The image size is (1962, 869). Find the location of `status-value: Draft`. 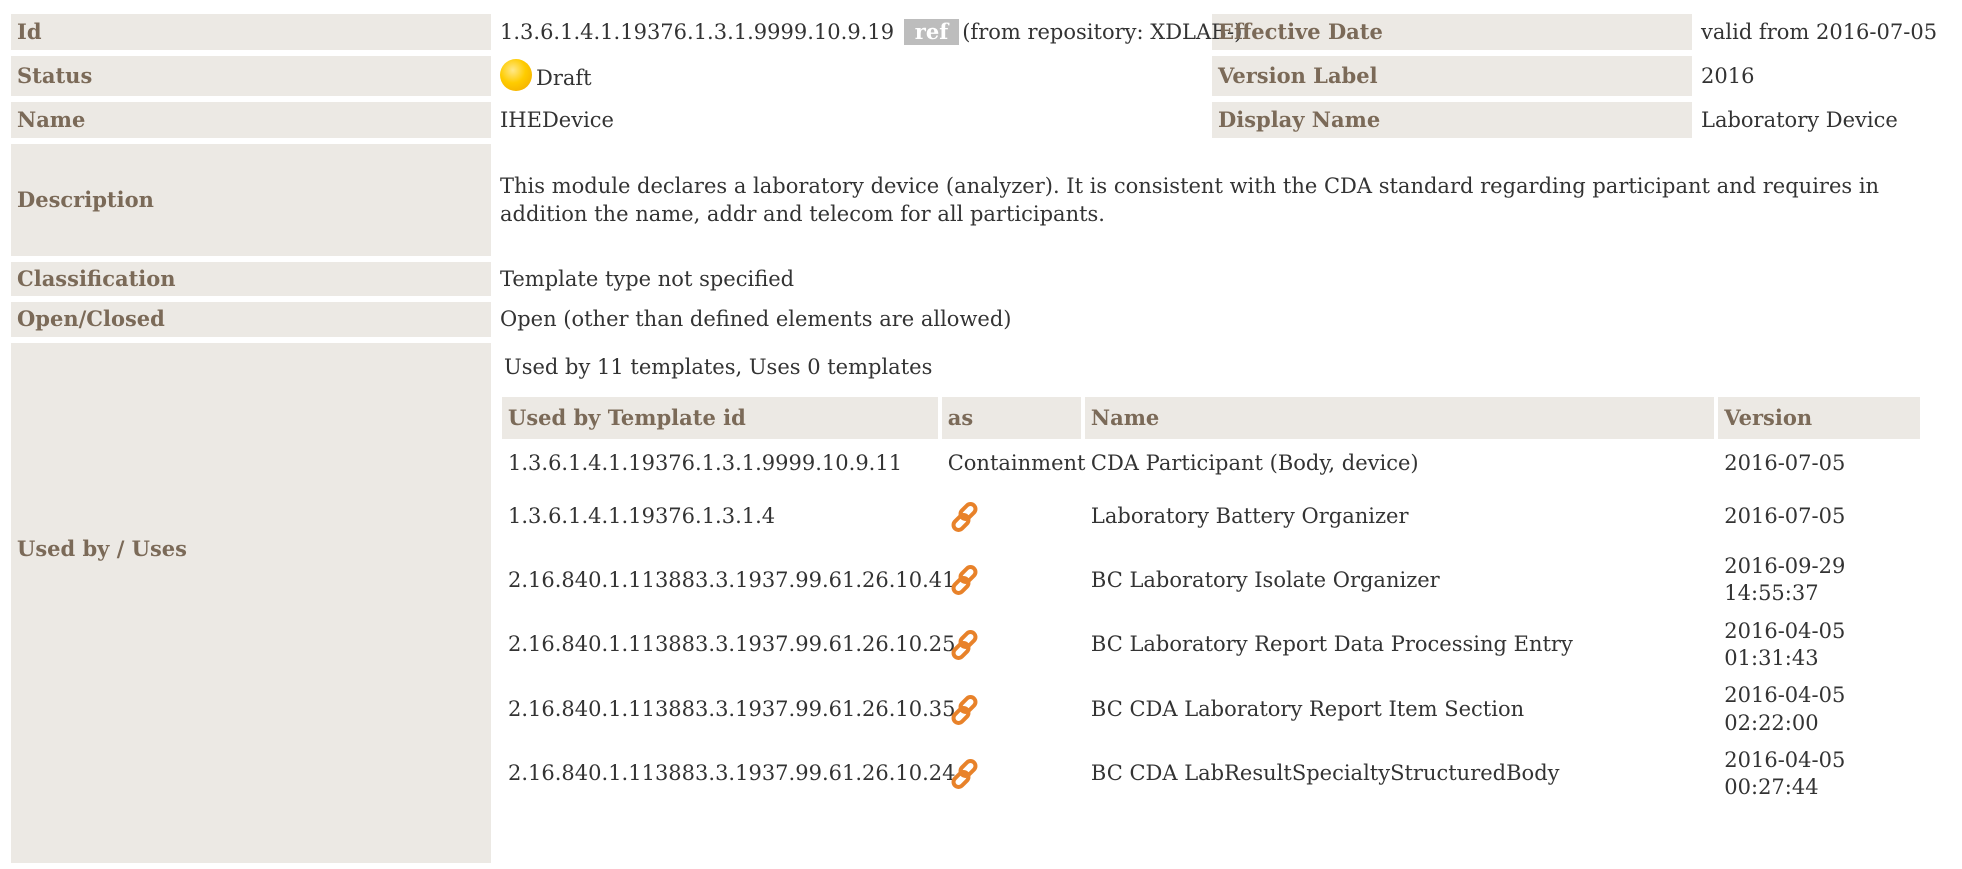

status-value: Draft is located at coordinates (564, 78).